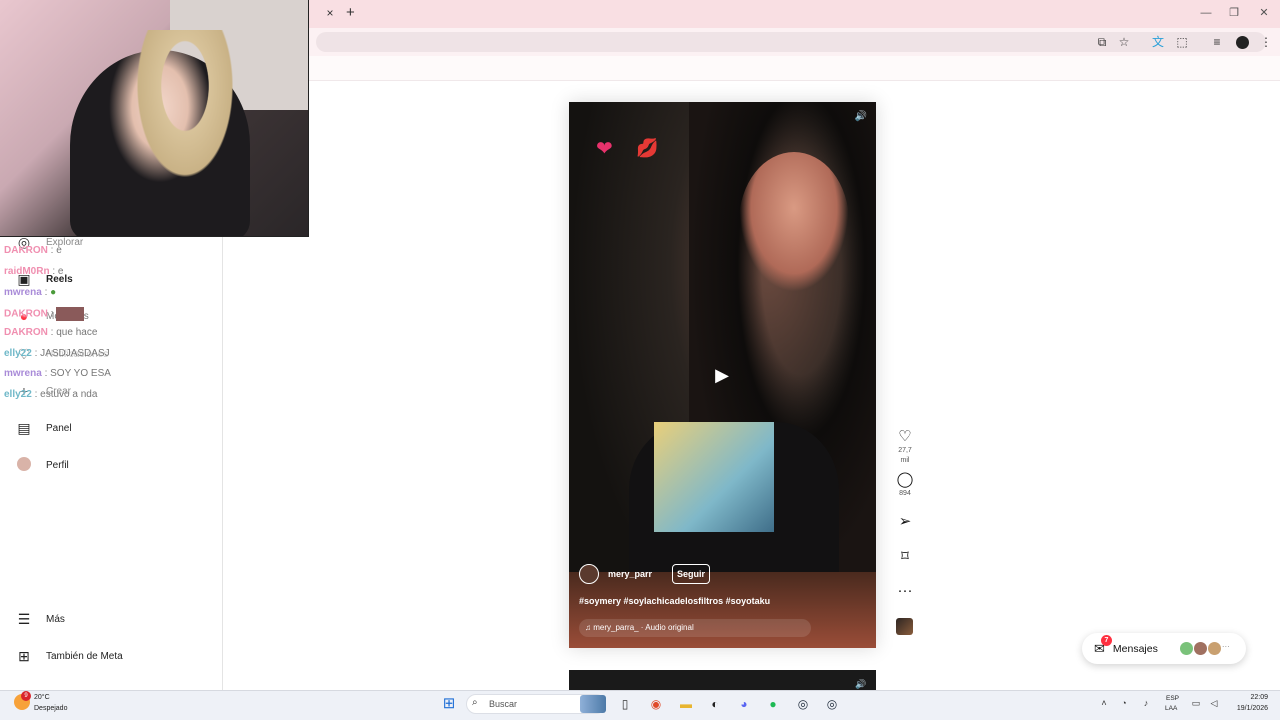  Describe the element at coordinates (330, 13) in the screenshot. I see `tab-close-icon: ×` at that location.